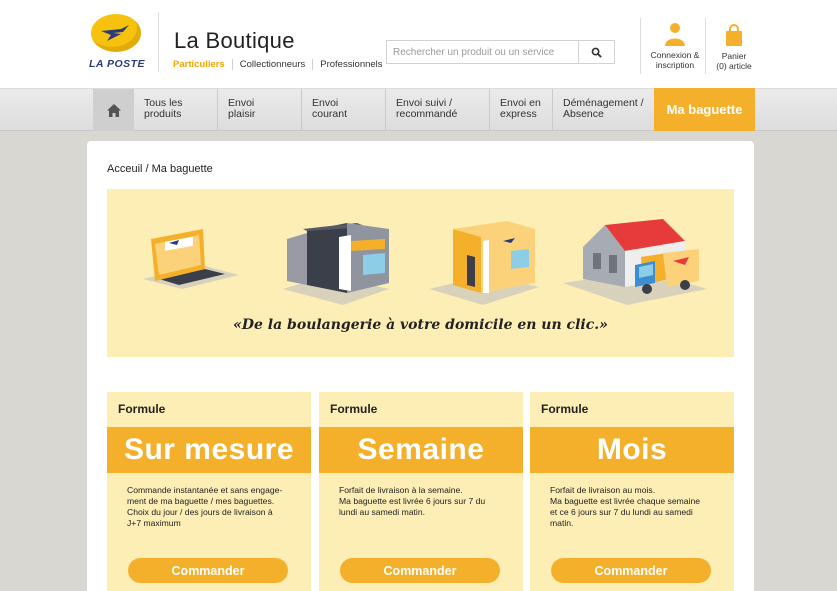 Image resolution: width=837 pixels, height=591 pixels. I want to click on bird-icon, so click(115, 33).